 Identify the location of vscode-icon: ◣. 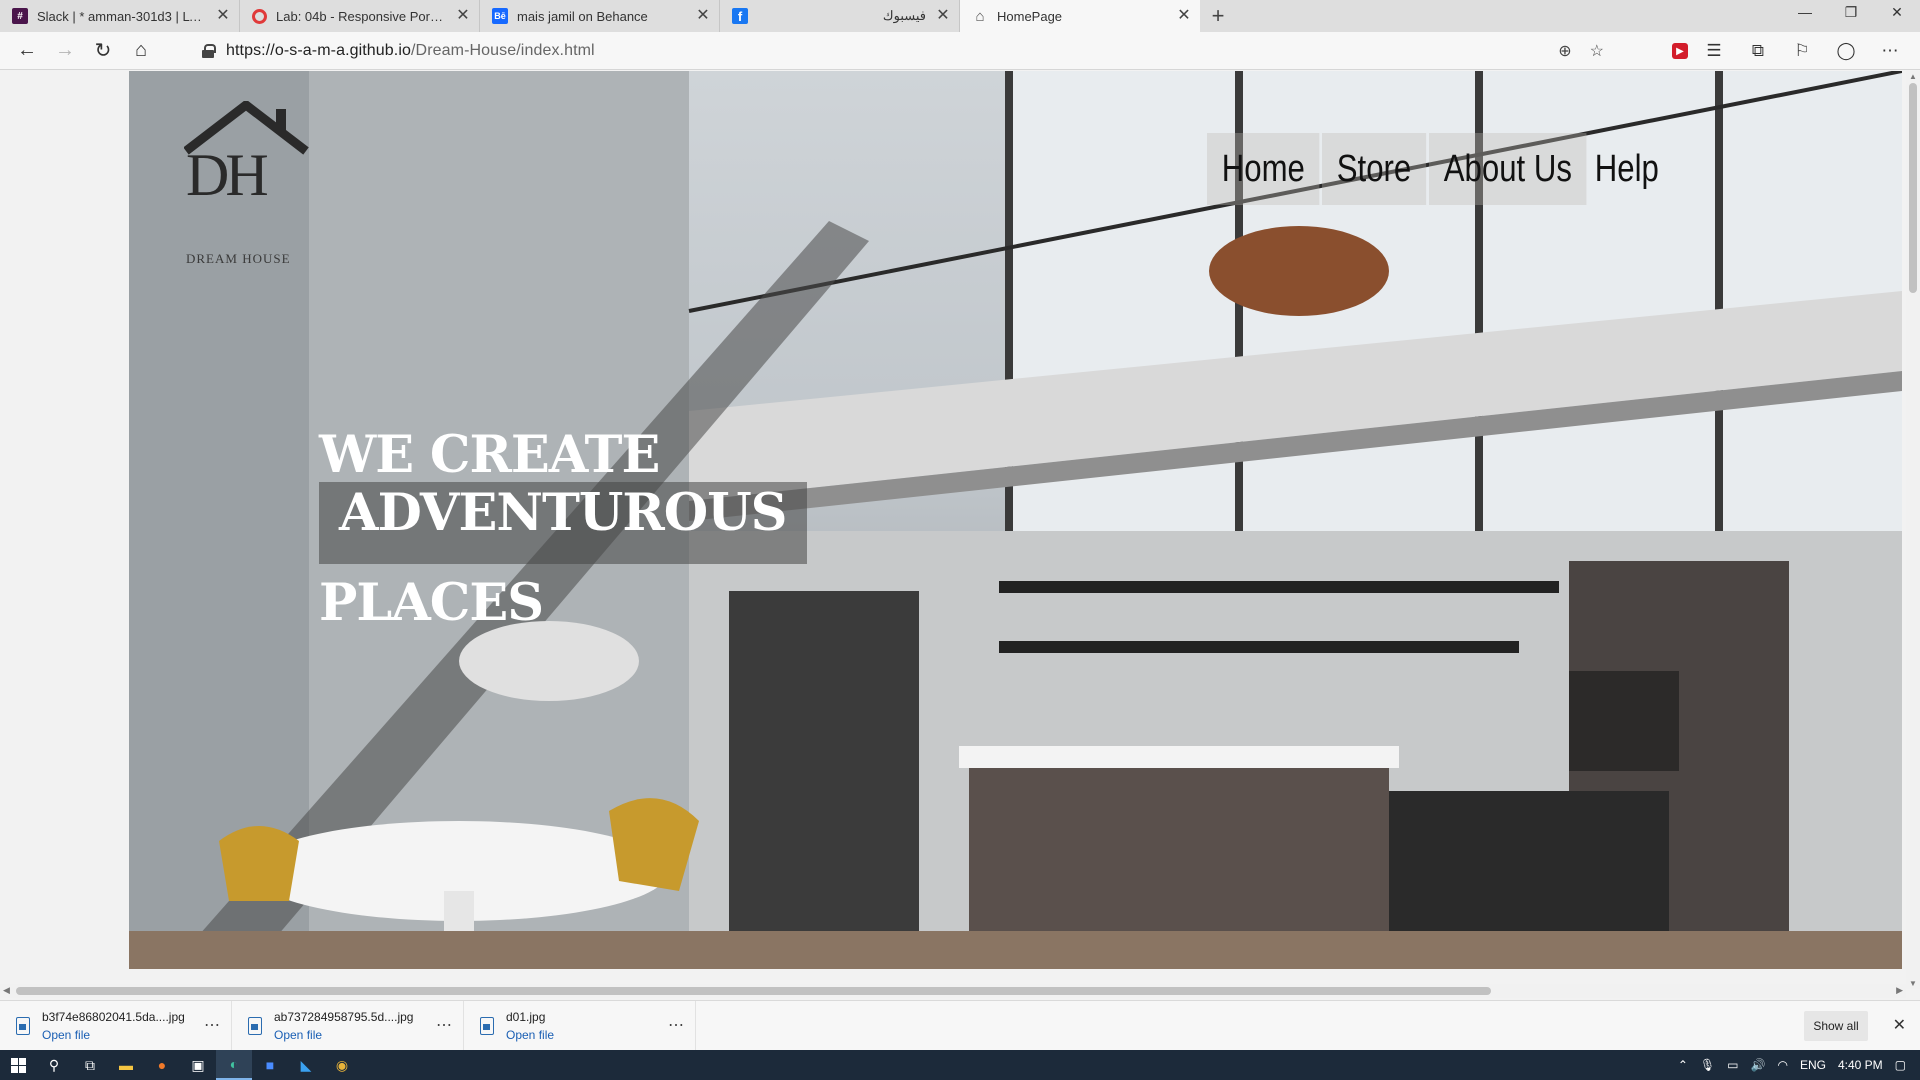
(306, 1065).